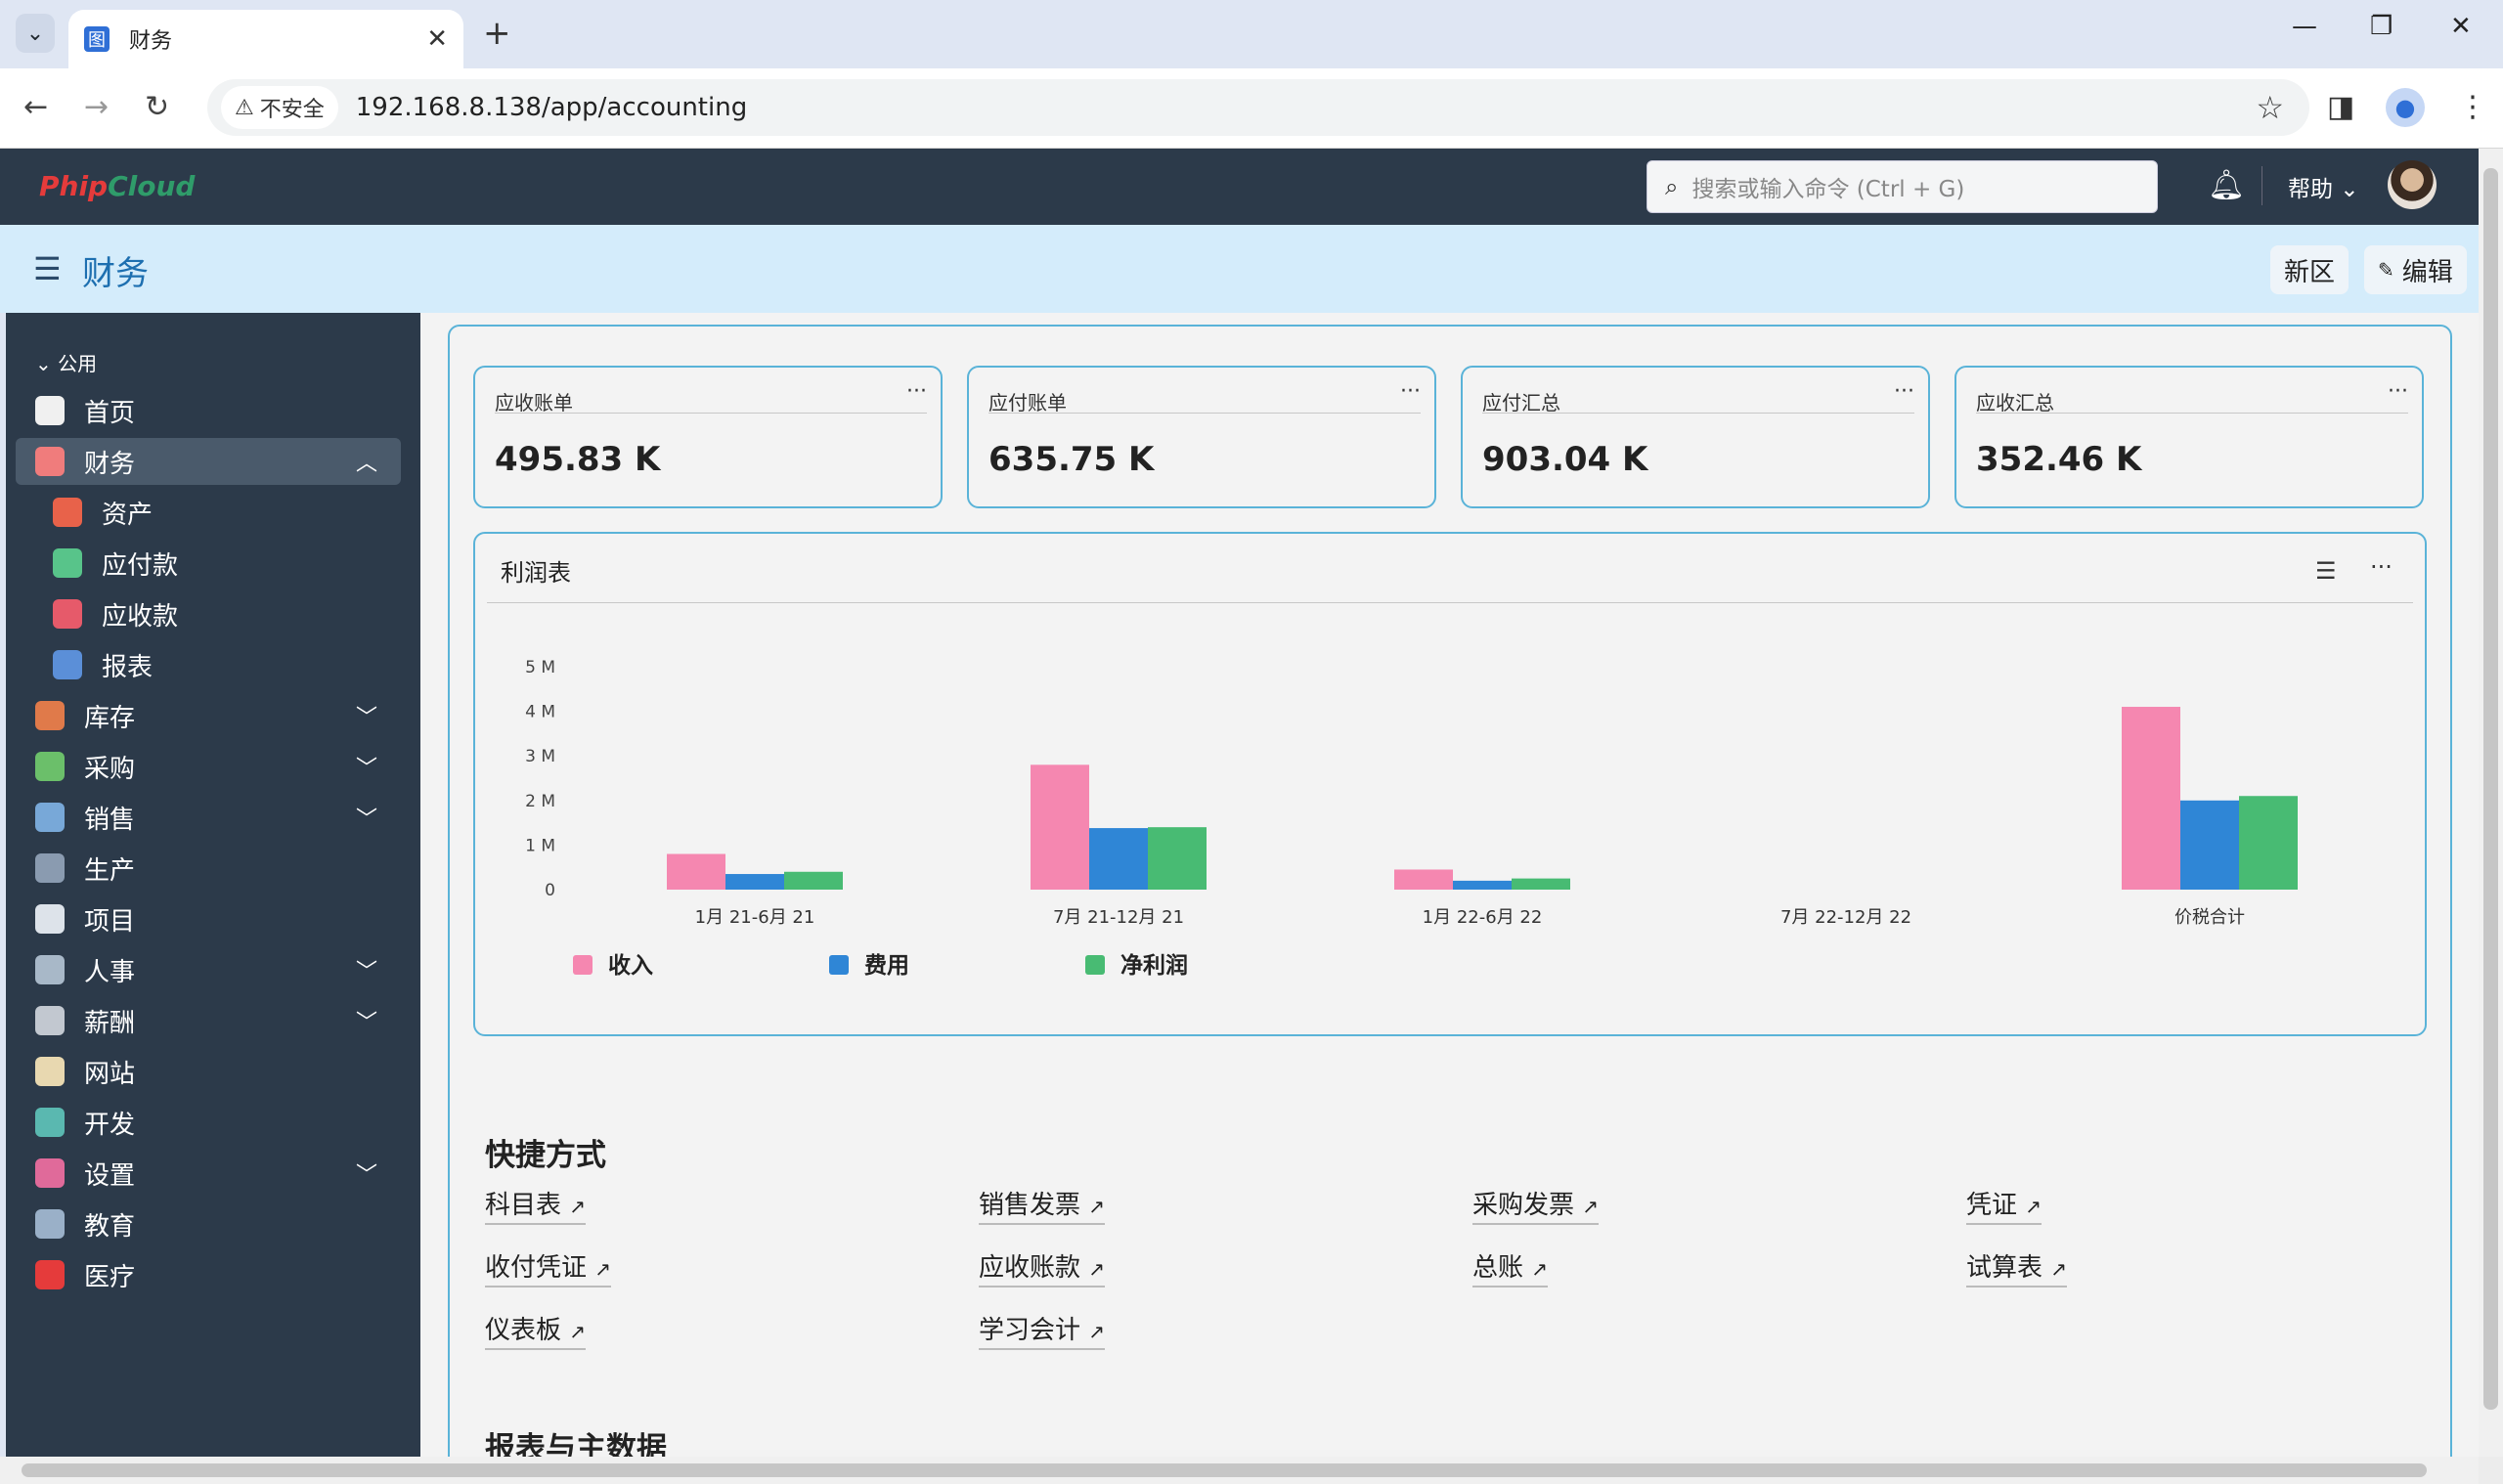 Image resolution: width=2503 pixels, height=1484 pixels. What do you see at coordinates (208, 563) in the screenshot?
I see `sidebar-item-3: 应付款` at bounding box center [208, 563].